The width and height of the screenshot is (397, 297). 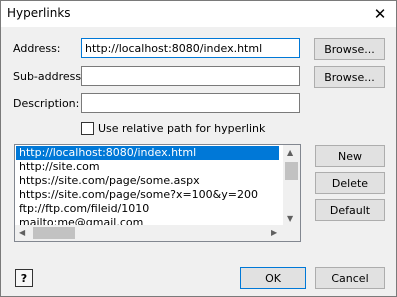 I want to click on chevron-right-icon: ▶, so click(x=274, y=232).